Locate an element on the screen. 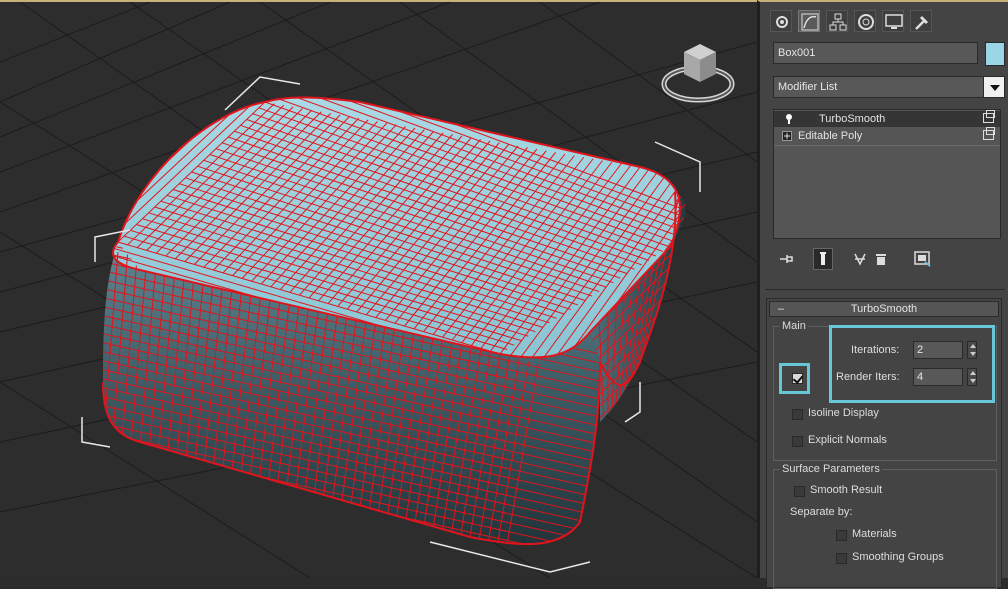 This screenshot has width=1008, height=589. explicit-normals-checkbox is located at coordinates (797, 441).